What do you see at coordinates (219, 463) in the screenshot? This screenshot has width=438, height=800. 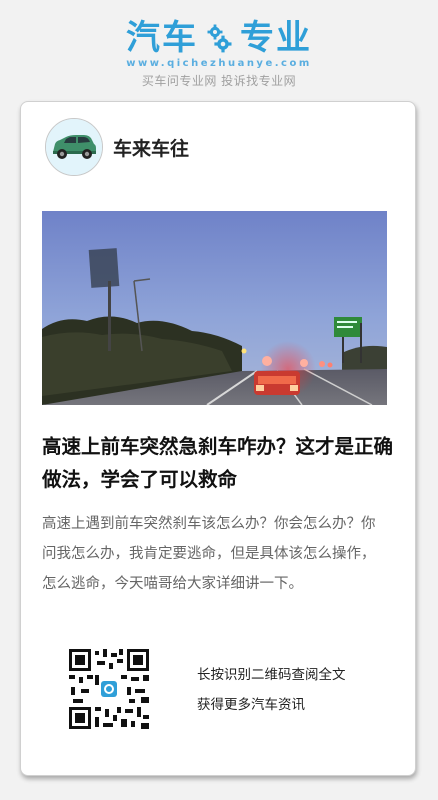 I see `article-title: 高速上前车突然急刹车咋办？这才是正确做法，学会了可以救命` at bounding box center [219, 463].